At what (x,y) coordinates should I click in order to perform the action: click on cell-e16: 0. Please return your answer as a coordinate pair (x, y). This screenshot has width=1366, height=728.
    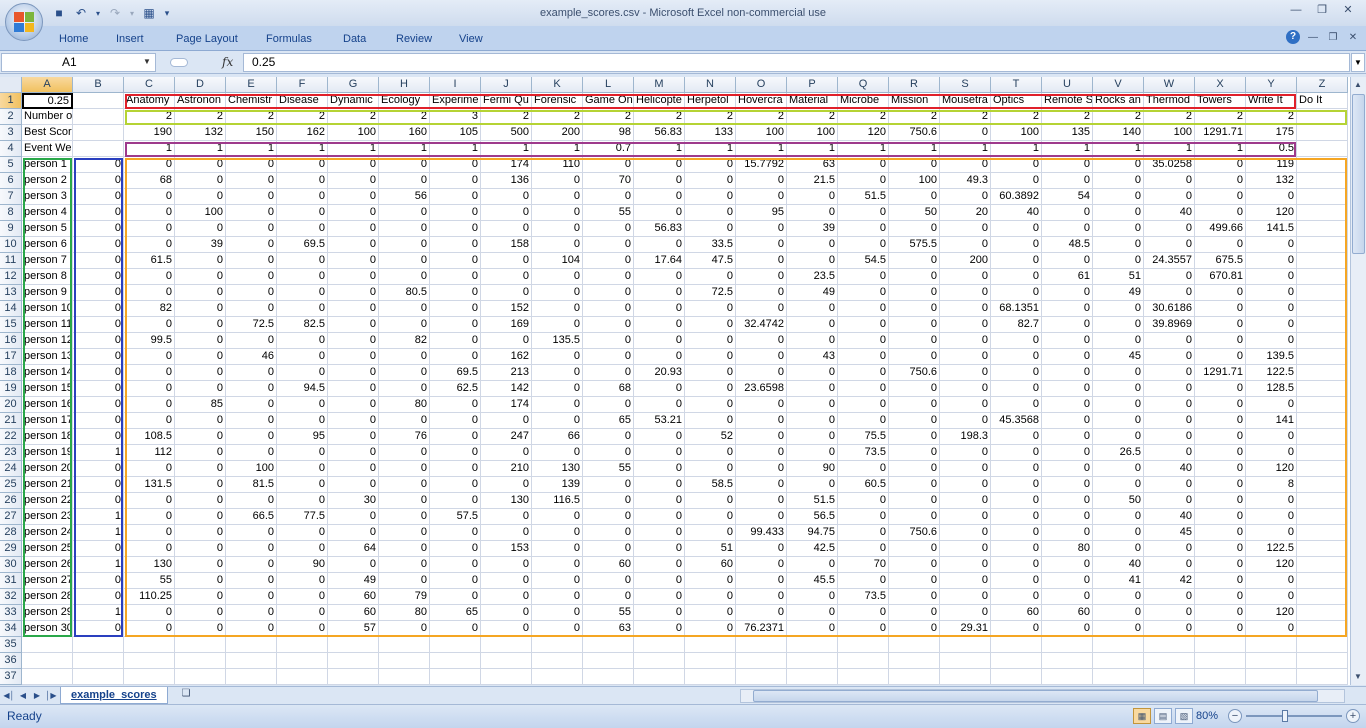
    Looking at the image, I should click on (251, 341).